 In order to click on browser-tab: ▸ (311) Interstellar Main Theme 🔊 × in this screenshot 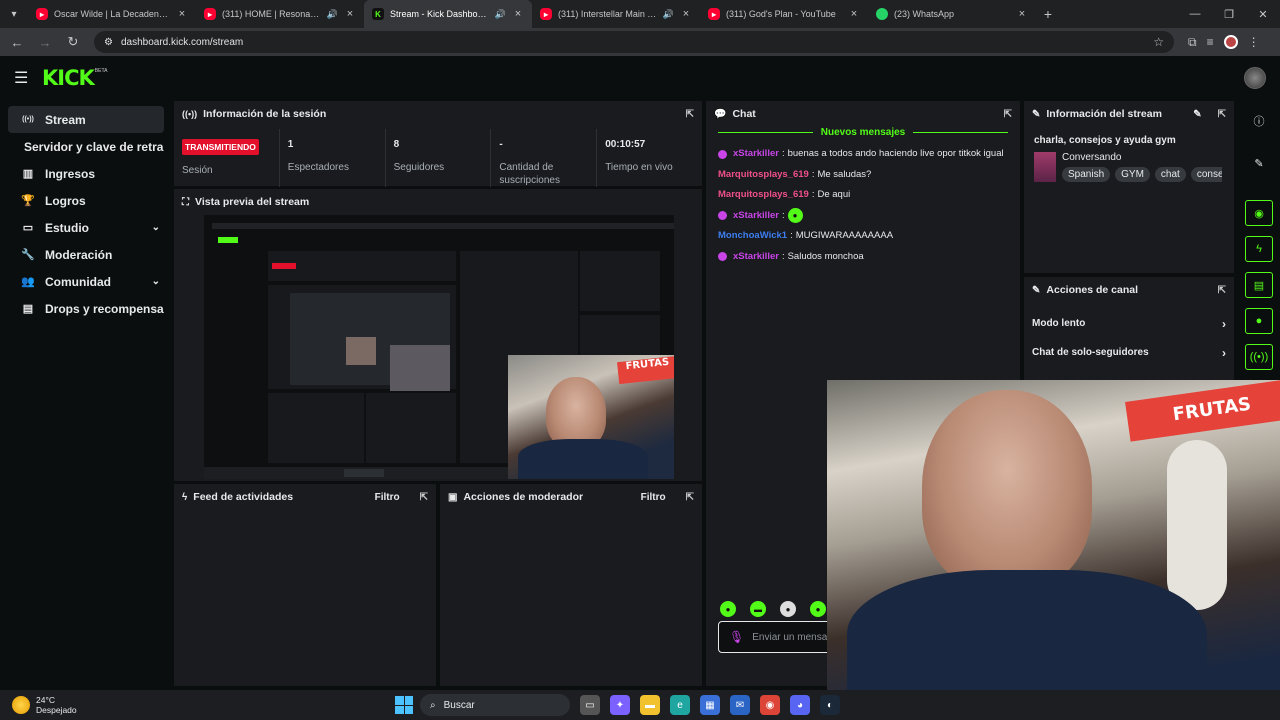, I will do `click(616, 14)`.